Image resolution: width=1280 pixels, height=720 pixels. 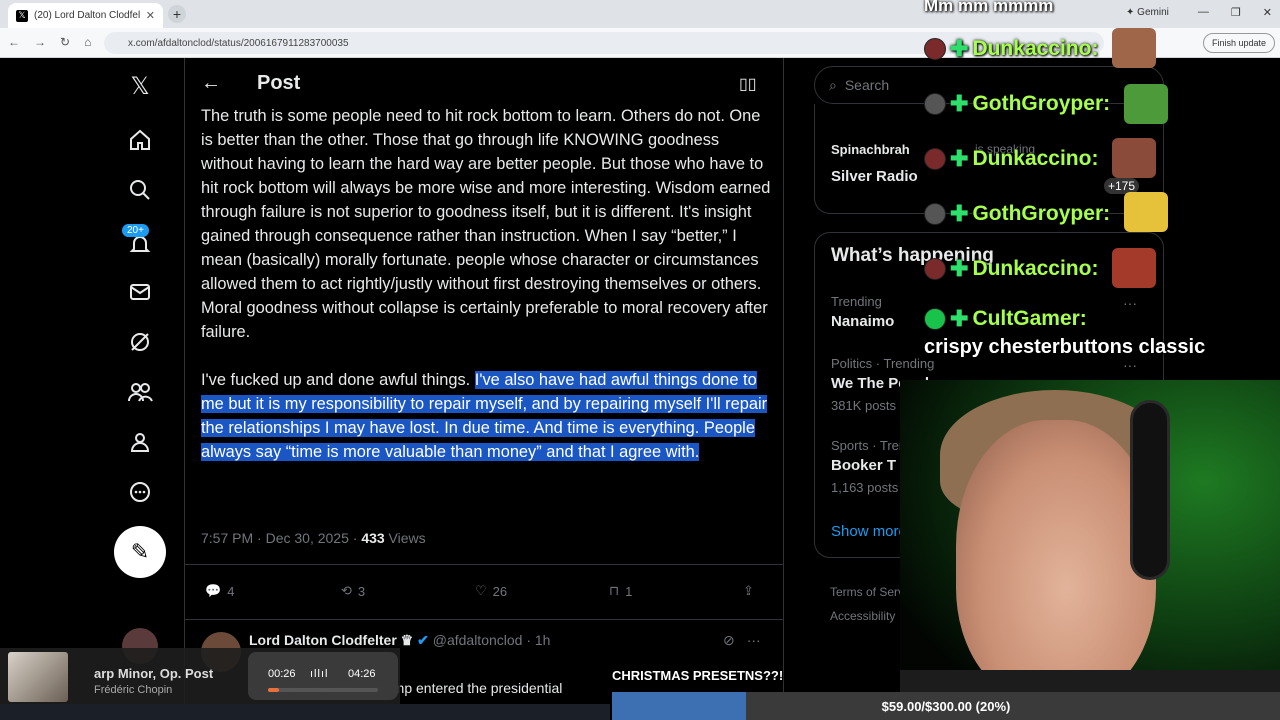 I want to click on views-count: 433, so click(x=373, y=538).